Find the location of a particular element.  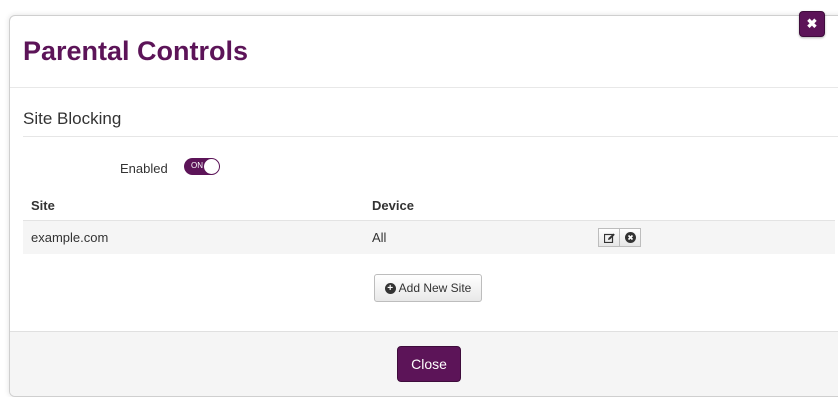

remove-button is located at coordinates (630, 237).